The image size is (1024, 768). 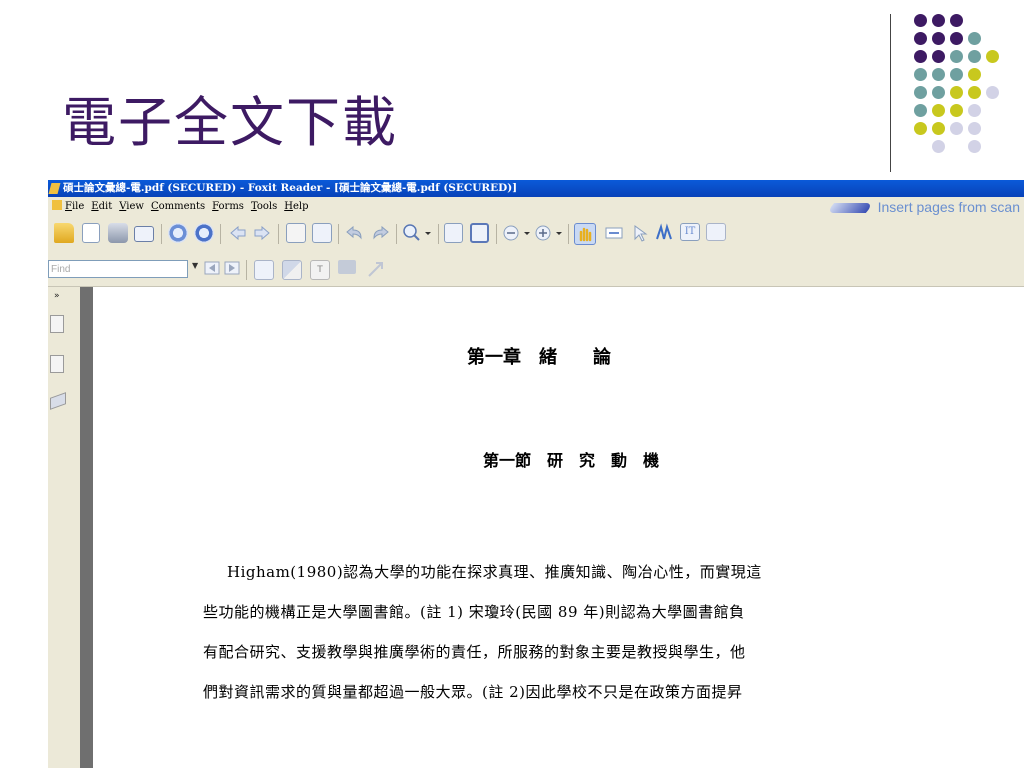 I want to click on menu-help: Help, so click(x=296, y=206).